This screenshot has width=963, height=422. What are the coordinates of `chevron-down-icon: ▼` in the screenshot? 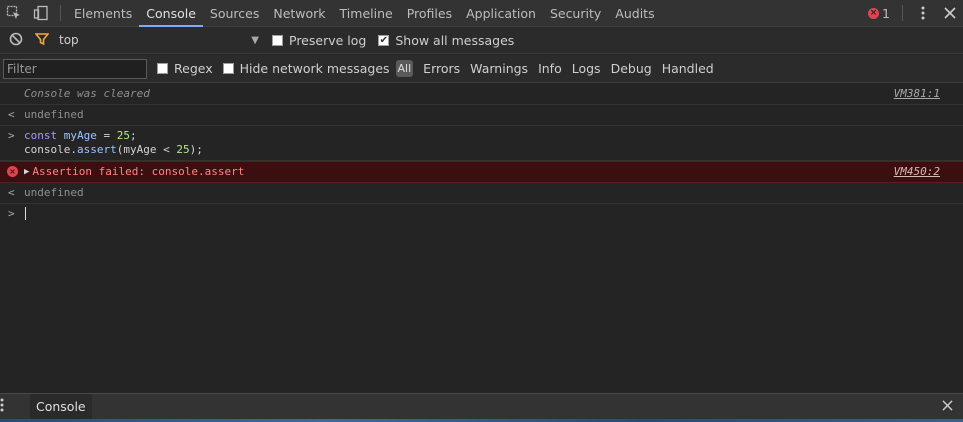 It's located at (255, 40).